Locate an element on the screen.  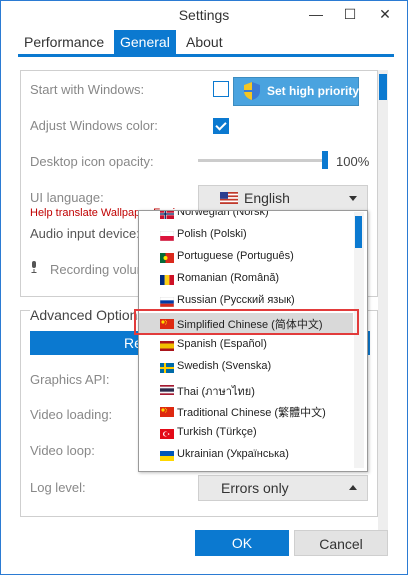
minimize-icon: — is located at coordinates (316, 14).